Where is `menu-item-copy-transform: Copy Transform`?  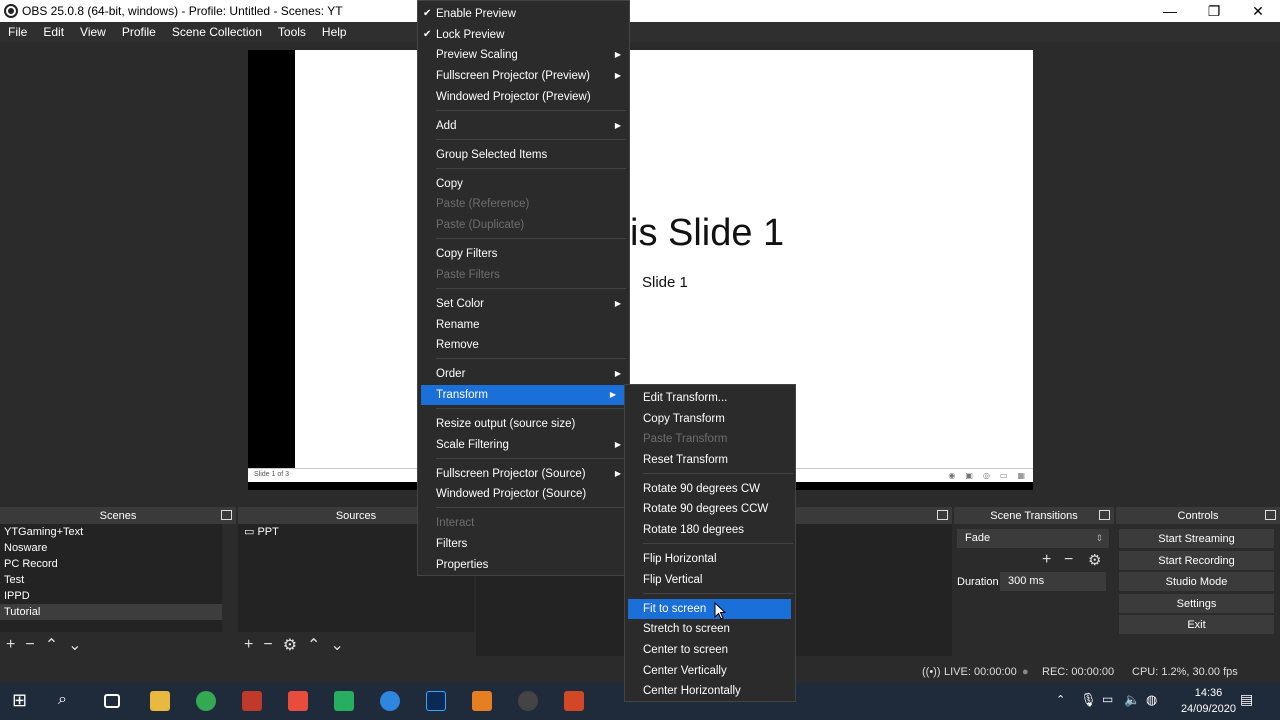
menu-item-copy-transform: Copy Transform is located at coordinates (710, 419).